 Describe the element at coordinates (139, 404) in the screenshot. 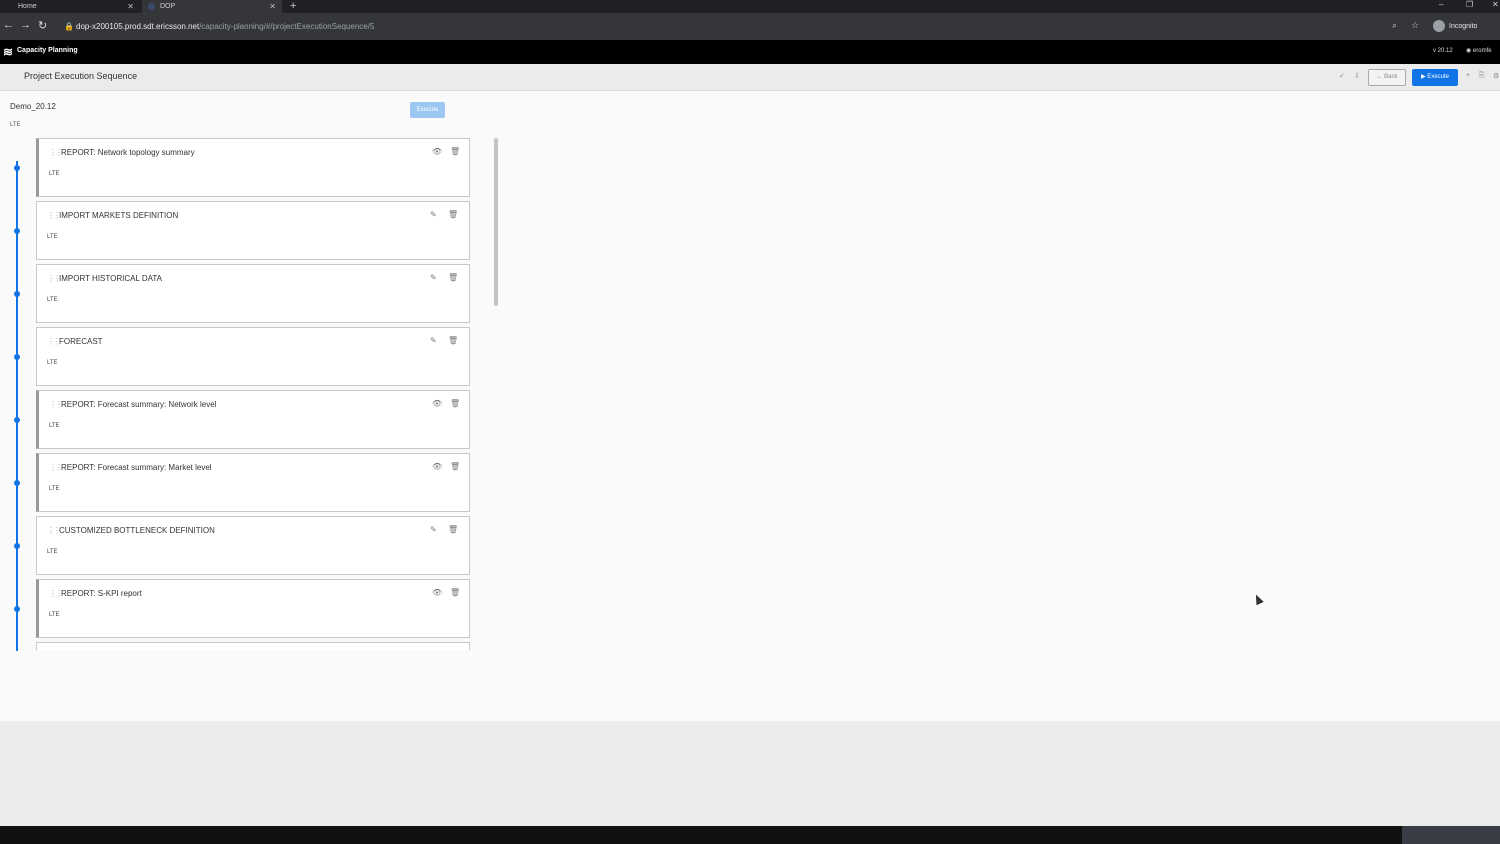

I see `step-title: REPORT: Forecast summary: Network level` at that location.